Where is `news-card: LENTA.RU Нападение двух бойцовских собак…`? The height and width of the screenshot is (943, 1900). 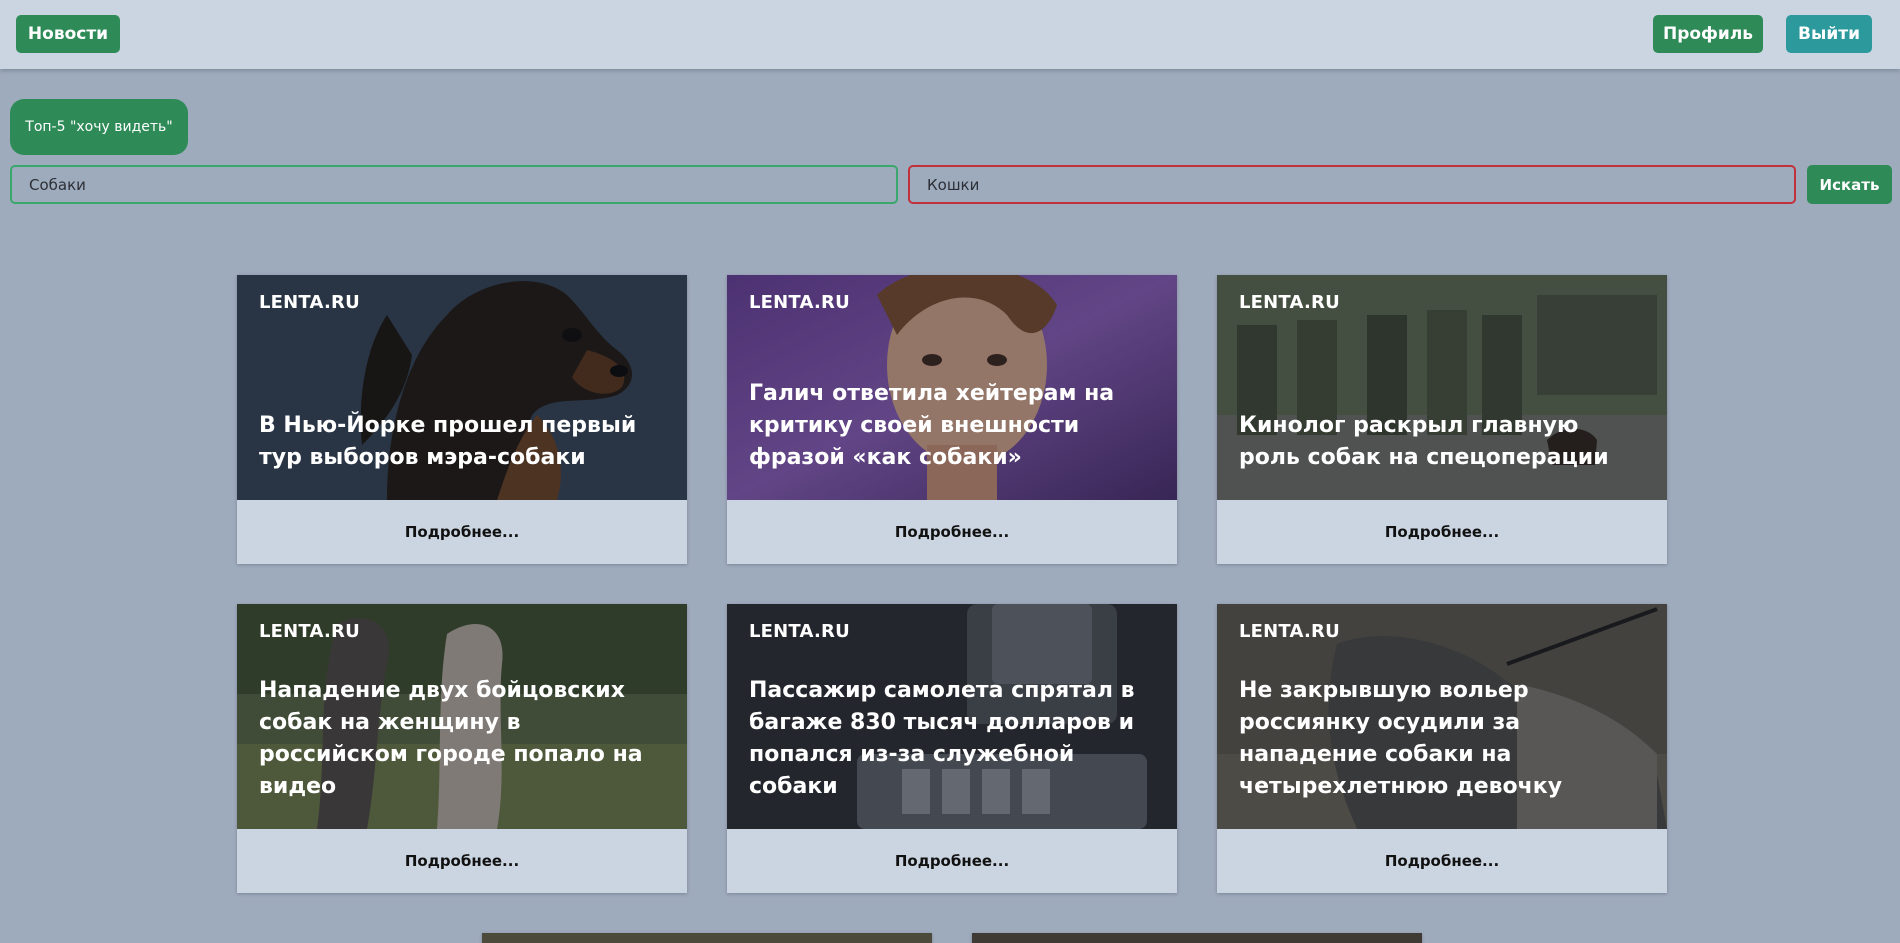 news-card: LENTA.RU Нападение двух бойцовских собак… is located at coordinates (462, 748).